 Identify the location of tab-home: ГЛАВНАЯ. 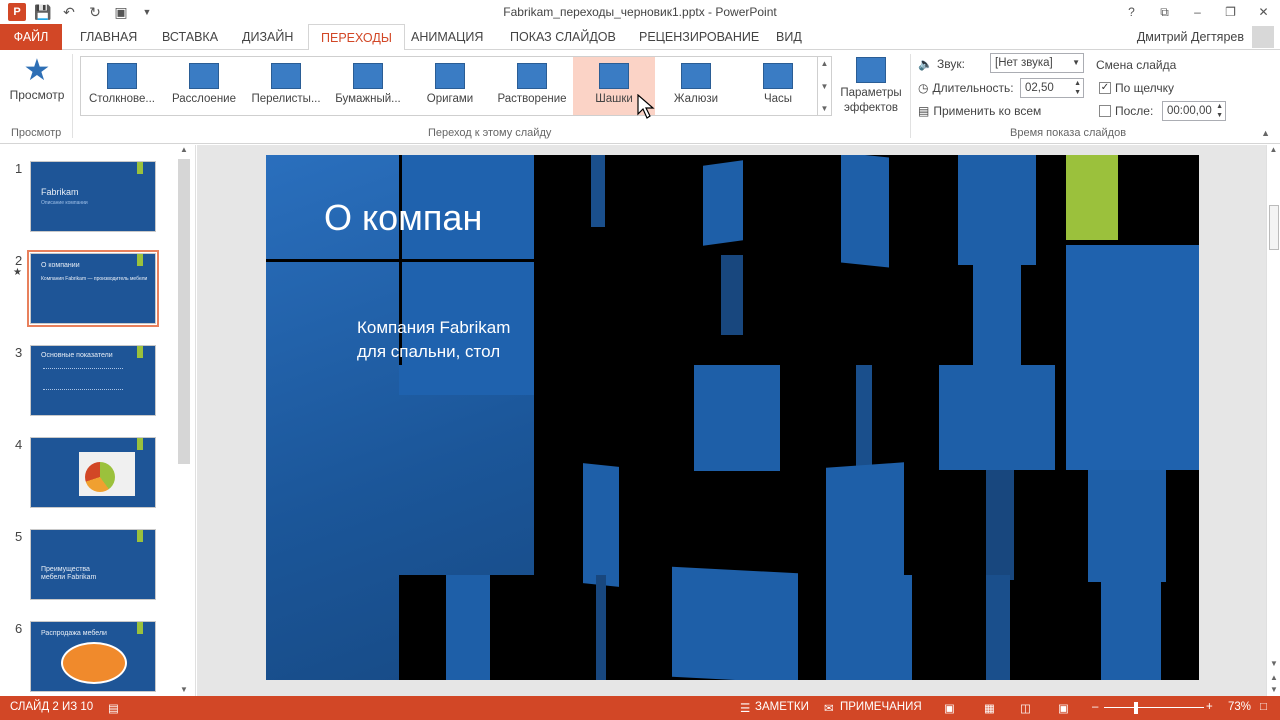
(108, 37).